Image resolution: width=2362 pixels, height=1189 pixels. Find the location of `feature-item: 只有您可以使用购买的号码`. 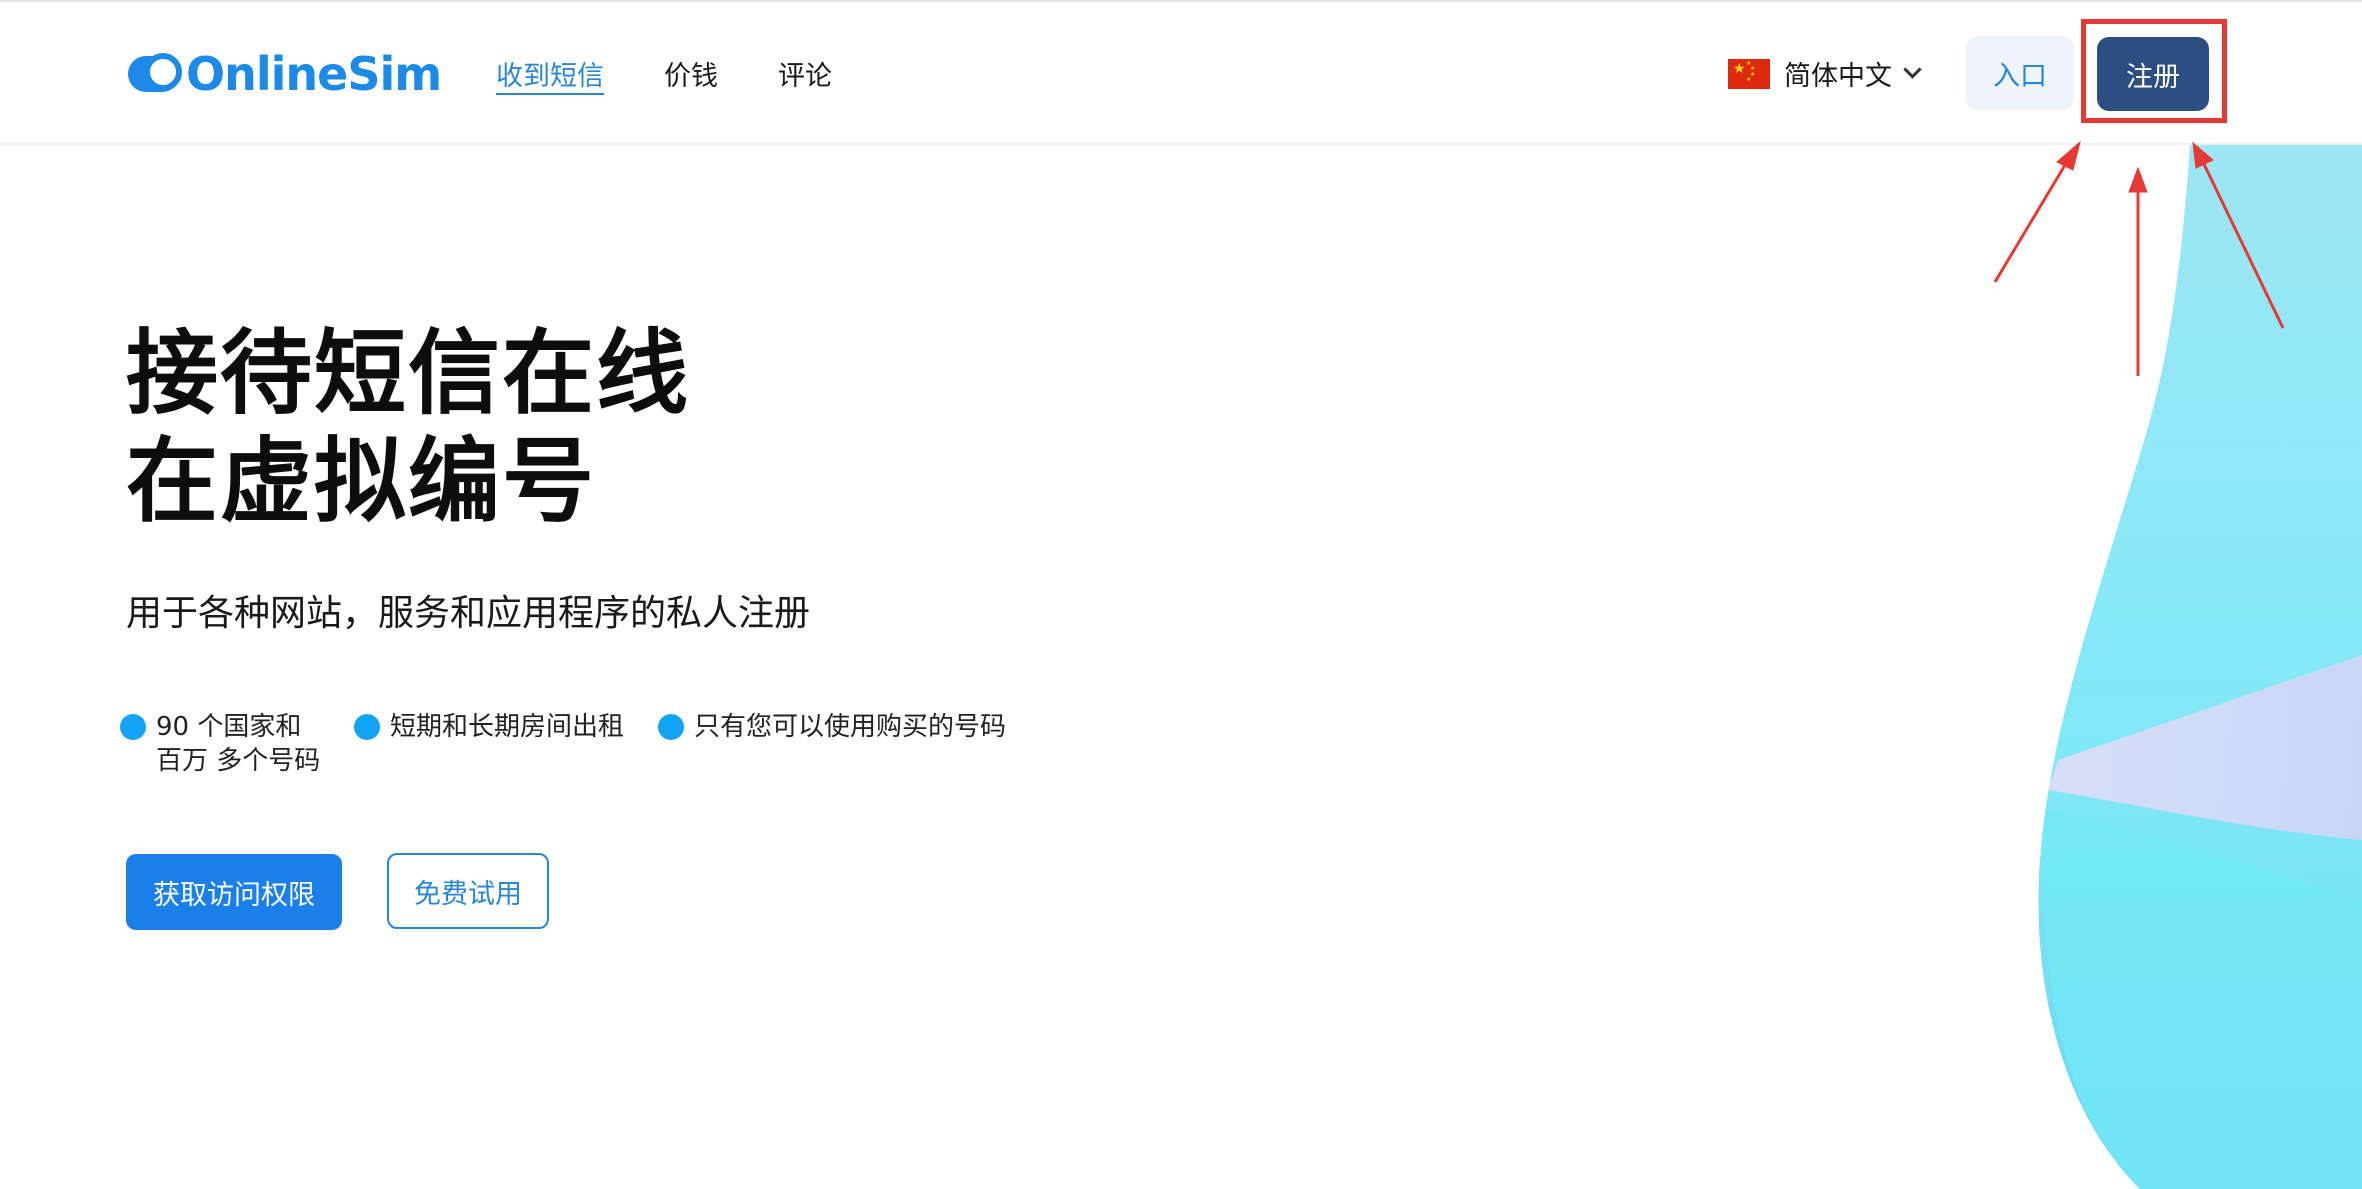

feature-item: 只有您可以使用购买的号码 is located at coordinates (832, 744).